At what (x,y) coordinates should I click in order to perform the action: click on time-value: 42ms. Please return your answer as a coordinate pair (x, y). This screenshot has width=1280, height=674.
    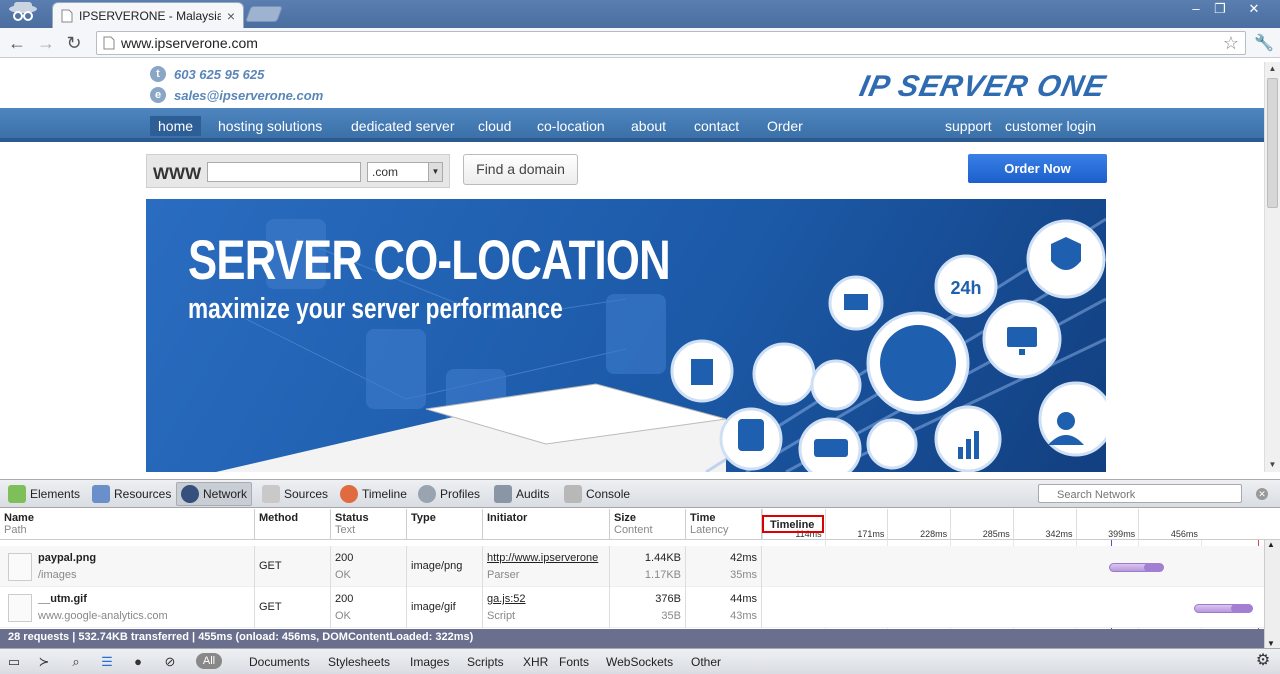
    Looking at the image, I should click on (743, 558).